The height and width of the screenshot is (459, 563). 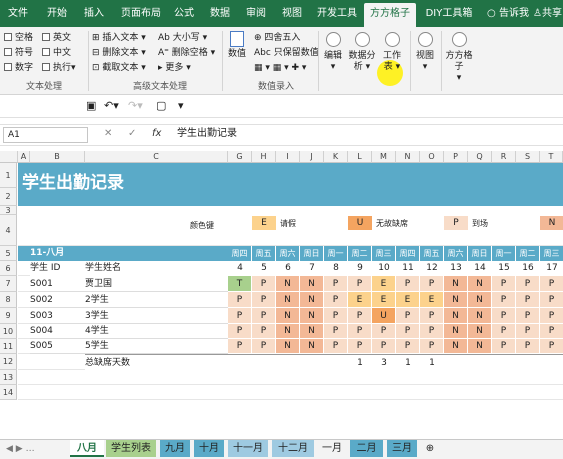 What do you see at coordinates (8, 253) in the screenshot?
I see `row-header: 5` at bounding box center [8, 253].